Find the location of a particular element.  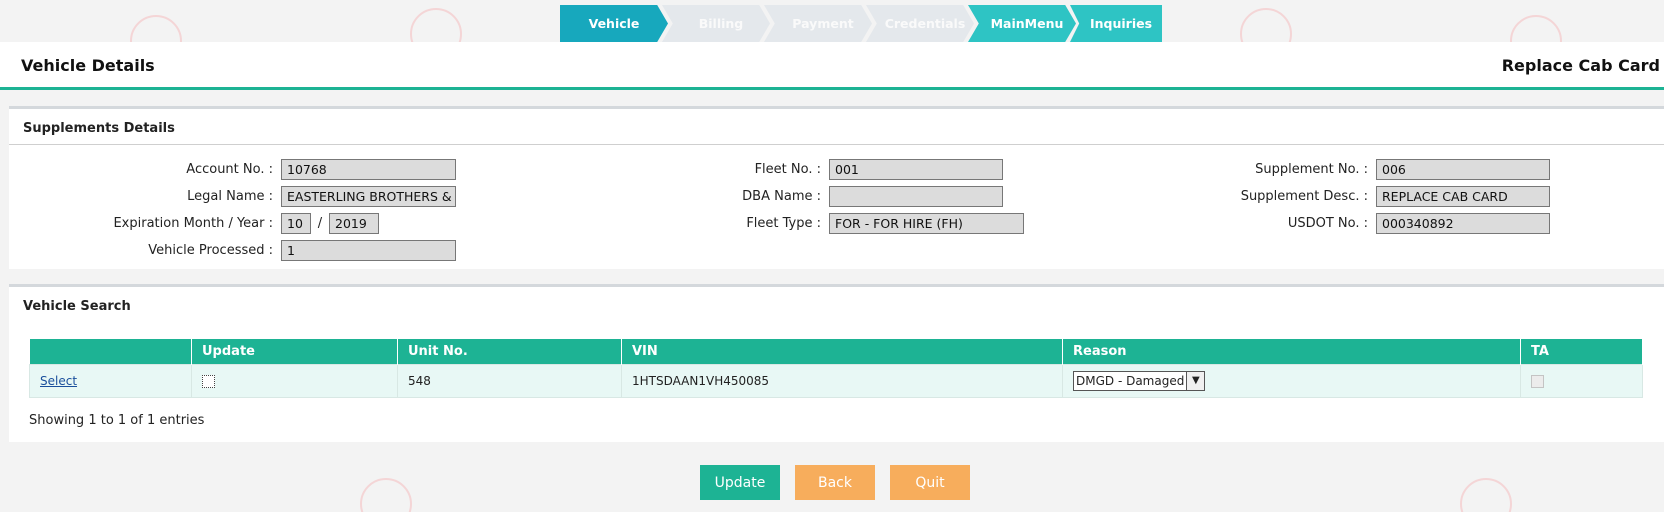

quit-button: Quit is located at coordinates (930, 482).